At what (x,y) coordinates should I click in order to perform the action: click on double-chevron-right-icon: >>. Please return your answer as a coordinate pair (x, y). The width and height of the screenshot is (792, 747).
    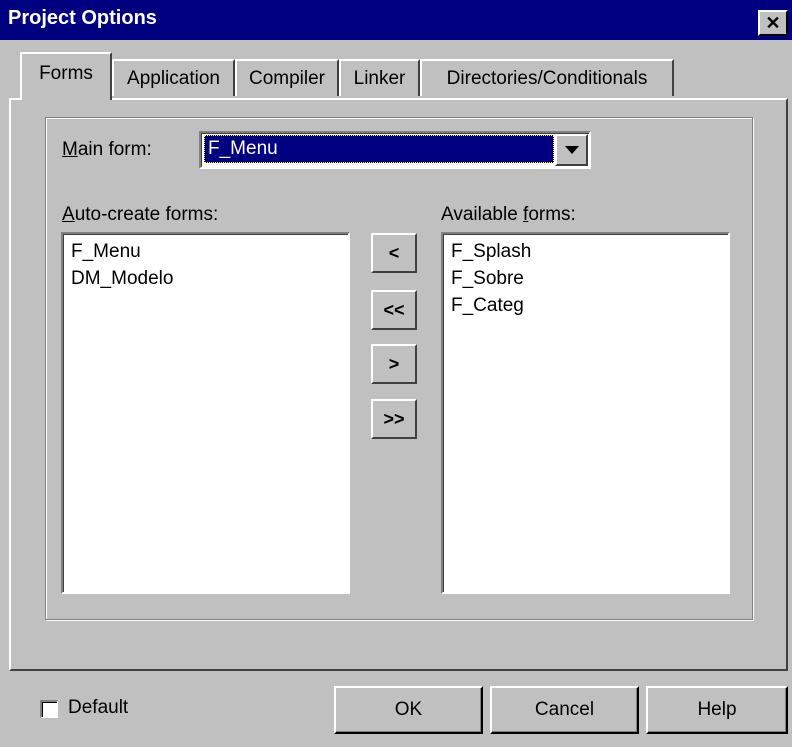
    Looking at the image, I should click on (394, 418).